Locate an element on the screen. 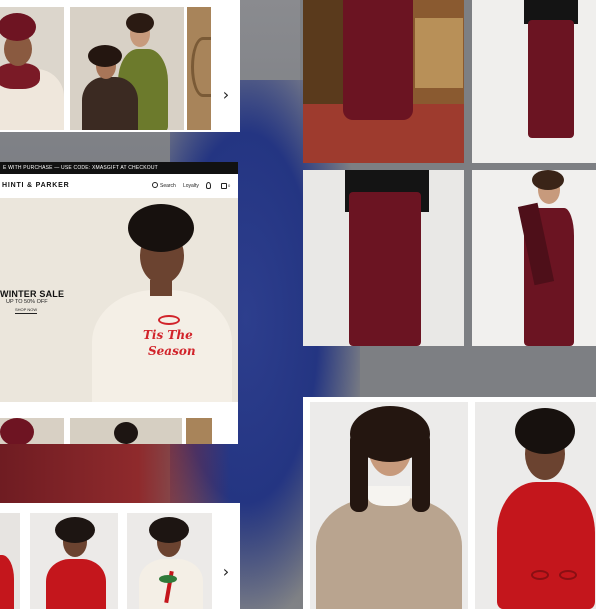  velvet-suit is located at coordinates (378, 60).